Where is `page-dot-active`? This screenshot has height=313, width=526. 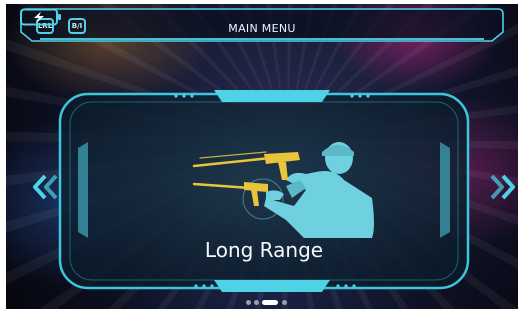 page-dot-active is located at coordinates (270, 302).